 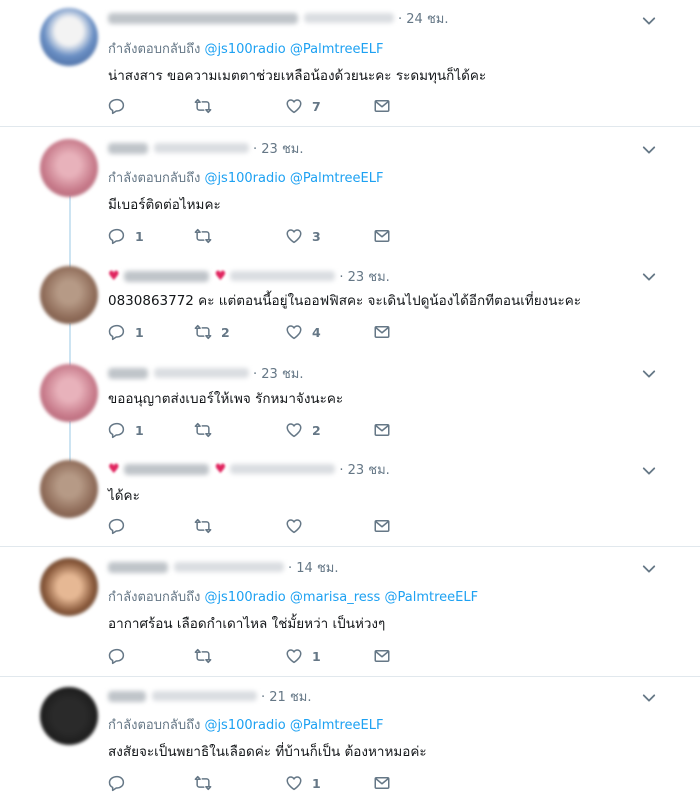 I want to click on like-button: 7, so click(x=303, y=106).